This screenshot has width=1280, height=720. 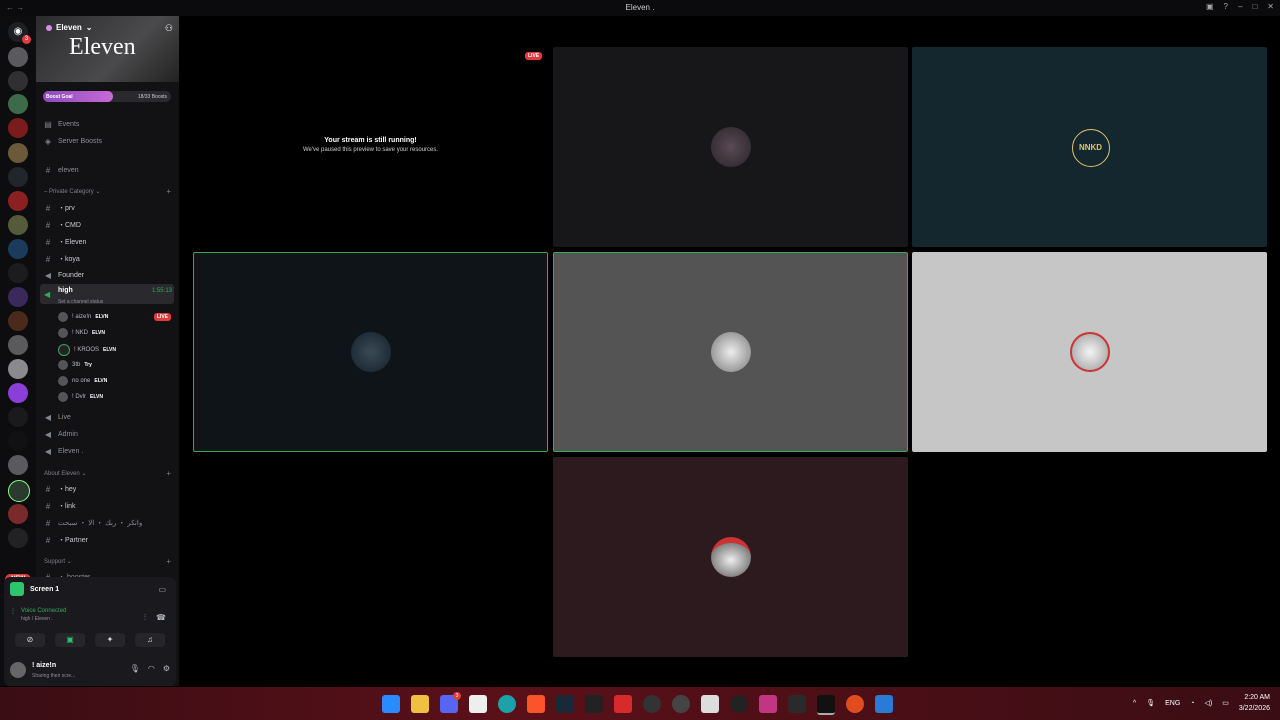 I want to click on brave-icon, so click(x=536, y=704).